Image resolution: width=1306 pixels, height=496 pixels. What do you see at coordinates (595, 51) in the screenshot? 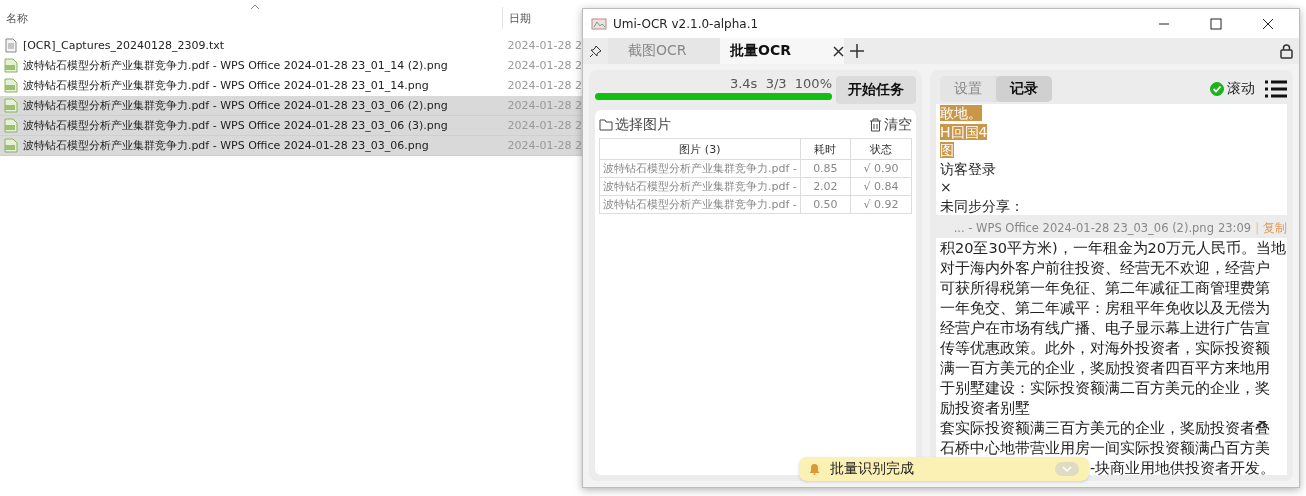
I see `pin-icon` at bounding box center [595, 51].